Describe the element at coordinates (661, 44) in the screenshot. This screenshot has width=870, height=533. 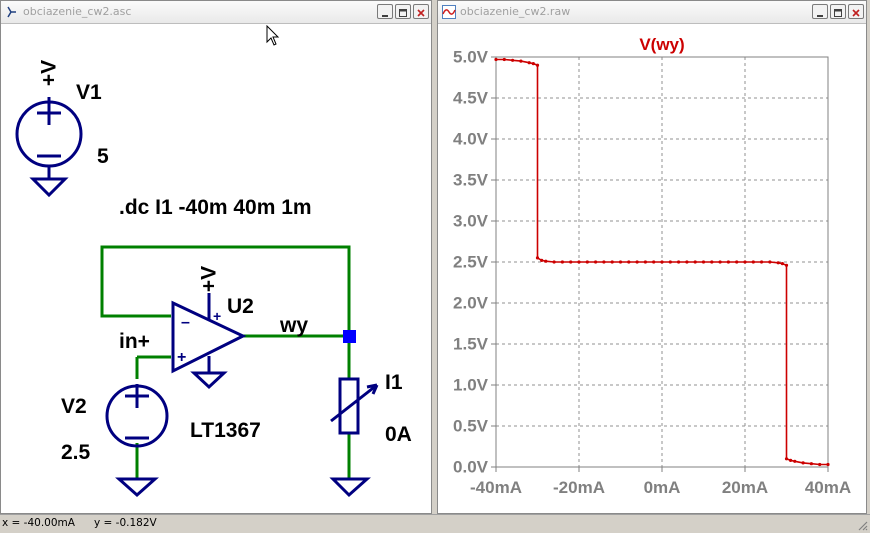
I see `trace-label-v-wy: V(wy)` at that location.